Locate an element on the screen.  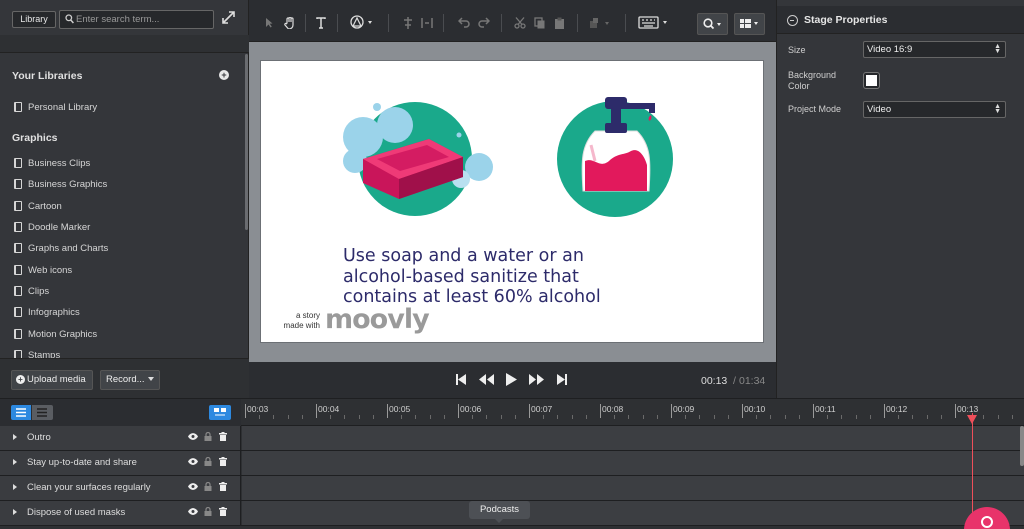
timeline-track: Clean your surfaces regularly is located at coordinates (512, 488).